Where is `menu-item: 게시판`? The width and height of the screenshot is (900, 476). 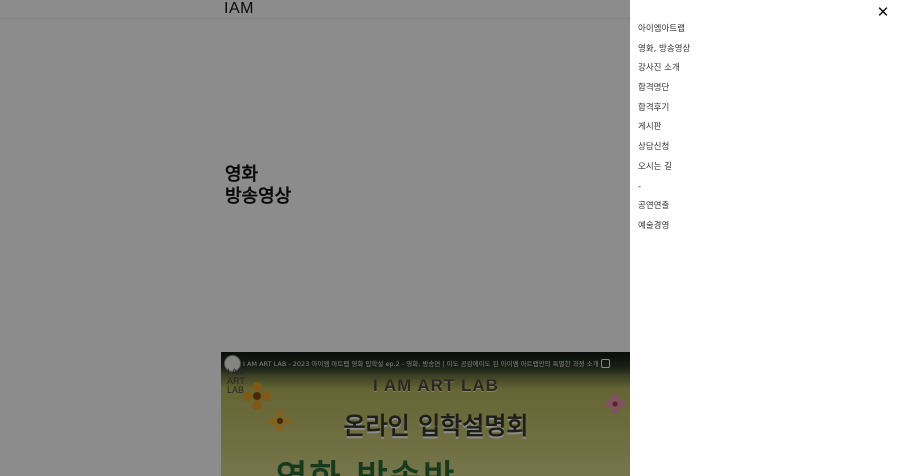 menu-item: 게시판 is located at coordinates (664, 128).